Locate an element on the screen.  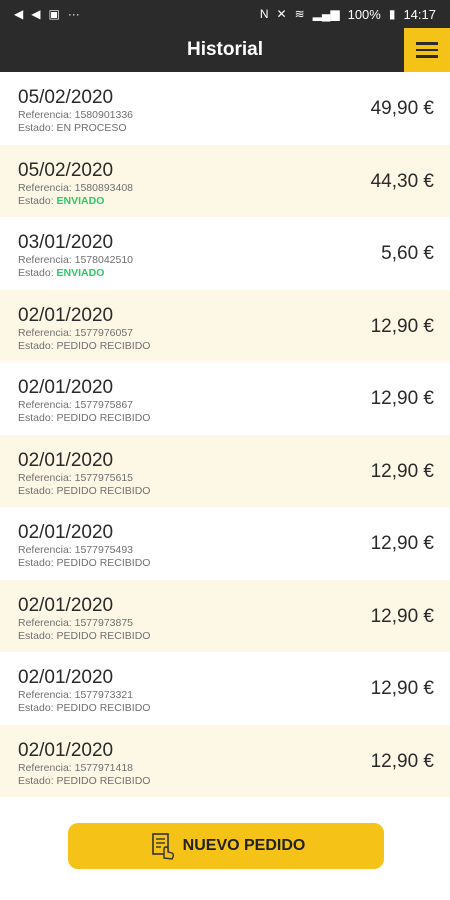
menu-button is located at coordinates (427, 50).